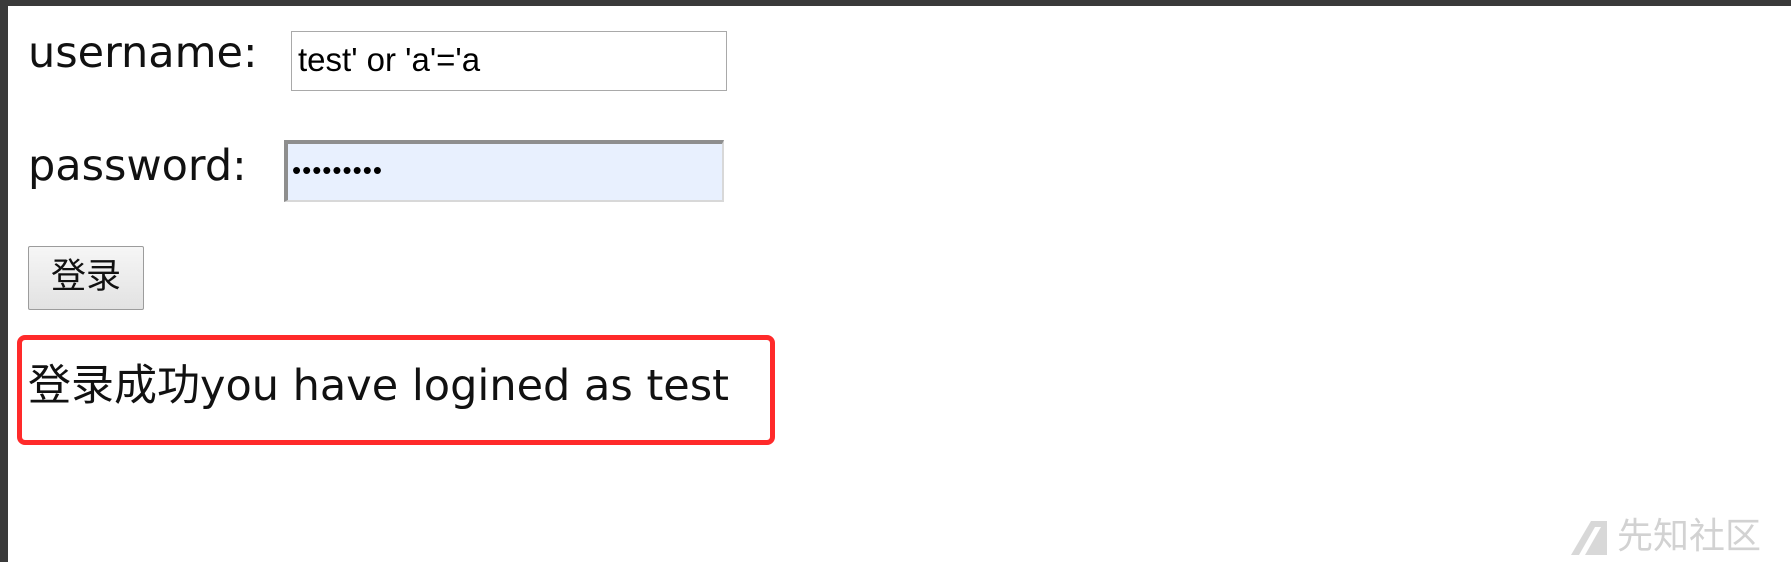  What do you see at coordinates (137, 166) in the screenshot?
I see `password-label: password:` at bounding box center [137, 166].